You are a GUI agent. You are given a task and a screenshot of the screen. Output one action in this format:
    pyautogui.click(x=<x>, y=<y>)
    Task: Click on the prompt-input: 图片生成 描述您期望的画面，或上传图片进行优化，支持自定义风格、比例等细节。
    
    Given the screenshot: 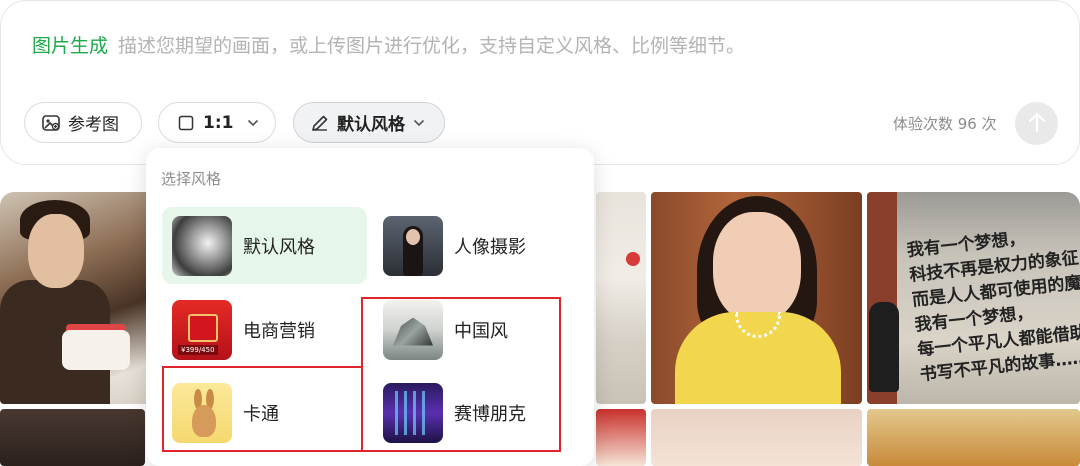 What is the action you would take?
    pyautogui.click(x=388, y=44)
    